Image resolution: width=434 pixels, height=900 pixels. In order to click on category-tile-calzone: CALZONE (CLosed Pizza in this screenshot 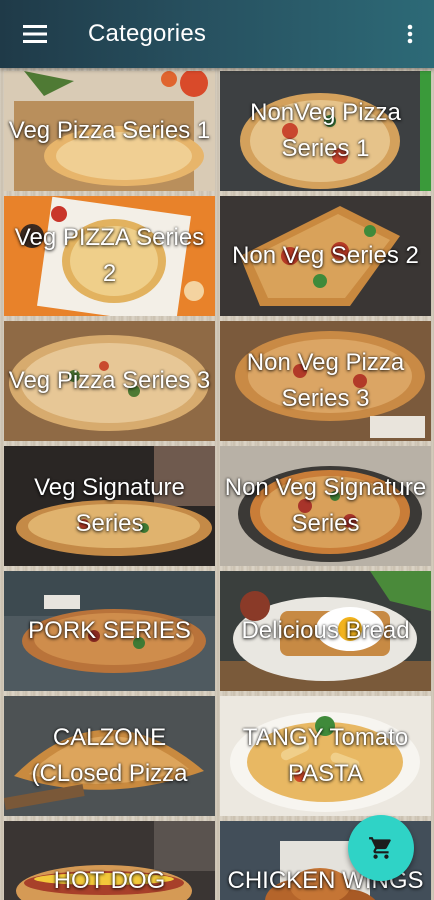, I will do `click(109, 756)`.